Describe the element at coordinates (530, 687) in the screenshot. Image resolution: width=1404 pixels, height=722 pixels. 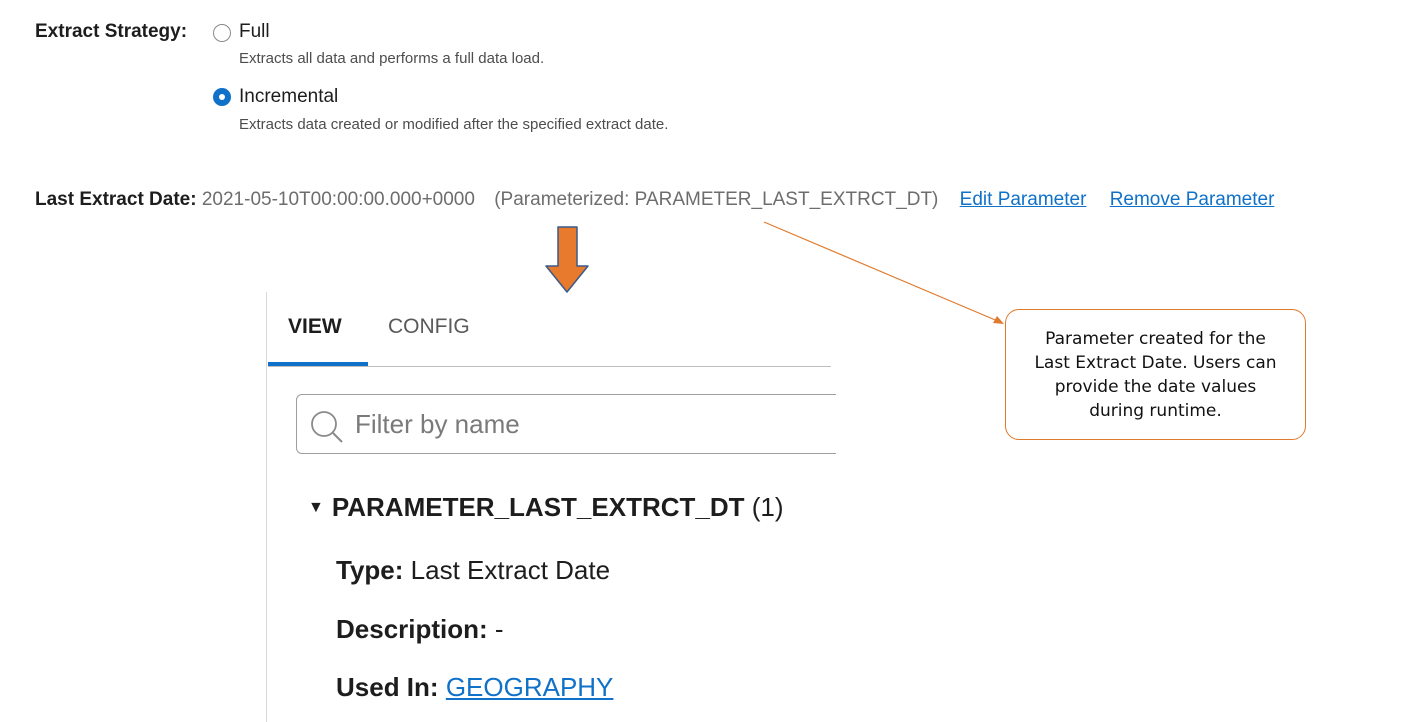
I see `used-in-link: GEOGRAPHY` at that location.